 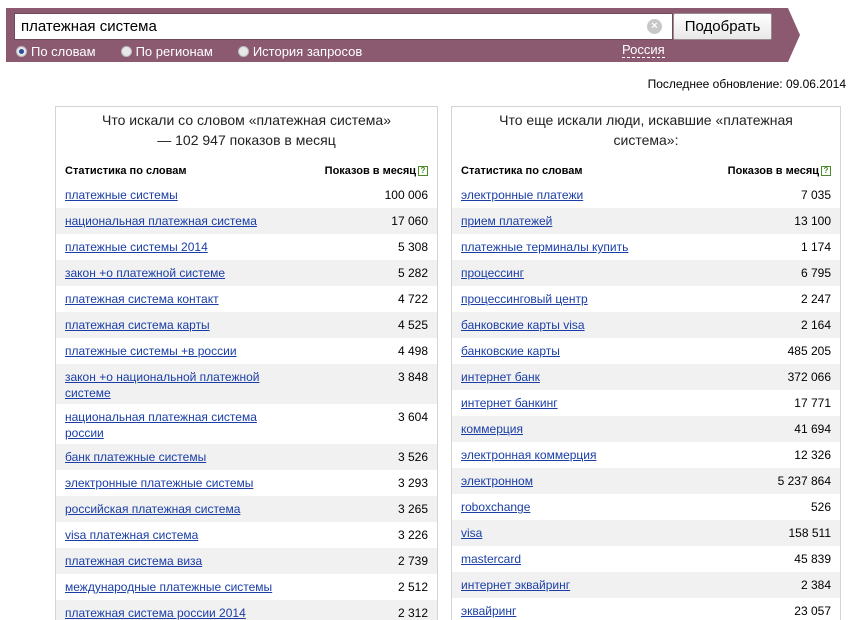 What do you see at coordinates (406, 195) in the screenshot?
I see `impressions-count: 100 006` at bounding box center [406, 195].